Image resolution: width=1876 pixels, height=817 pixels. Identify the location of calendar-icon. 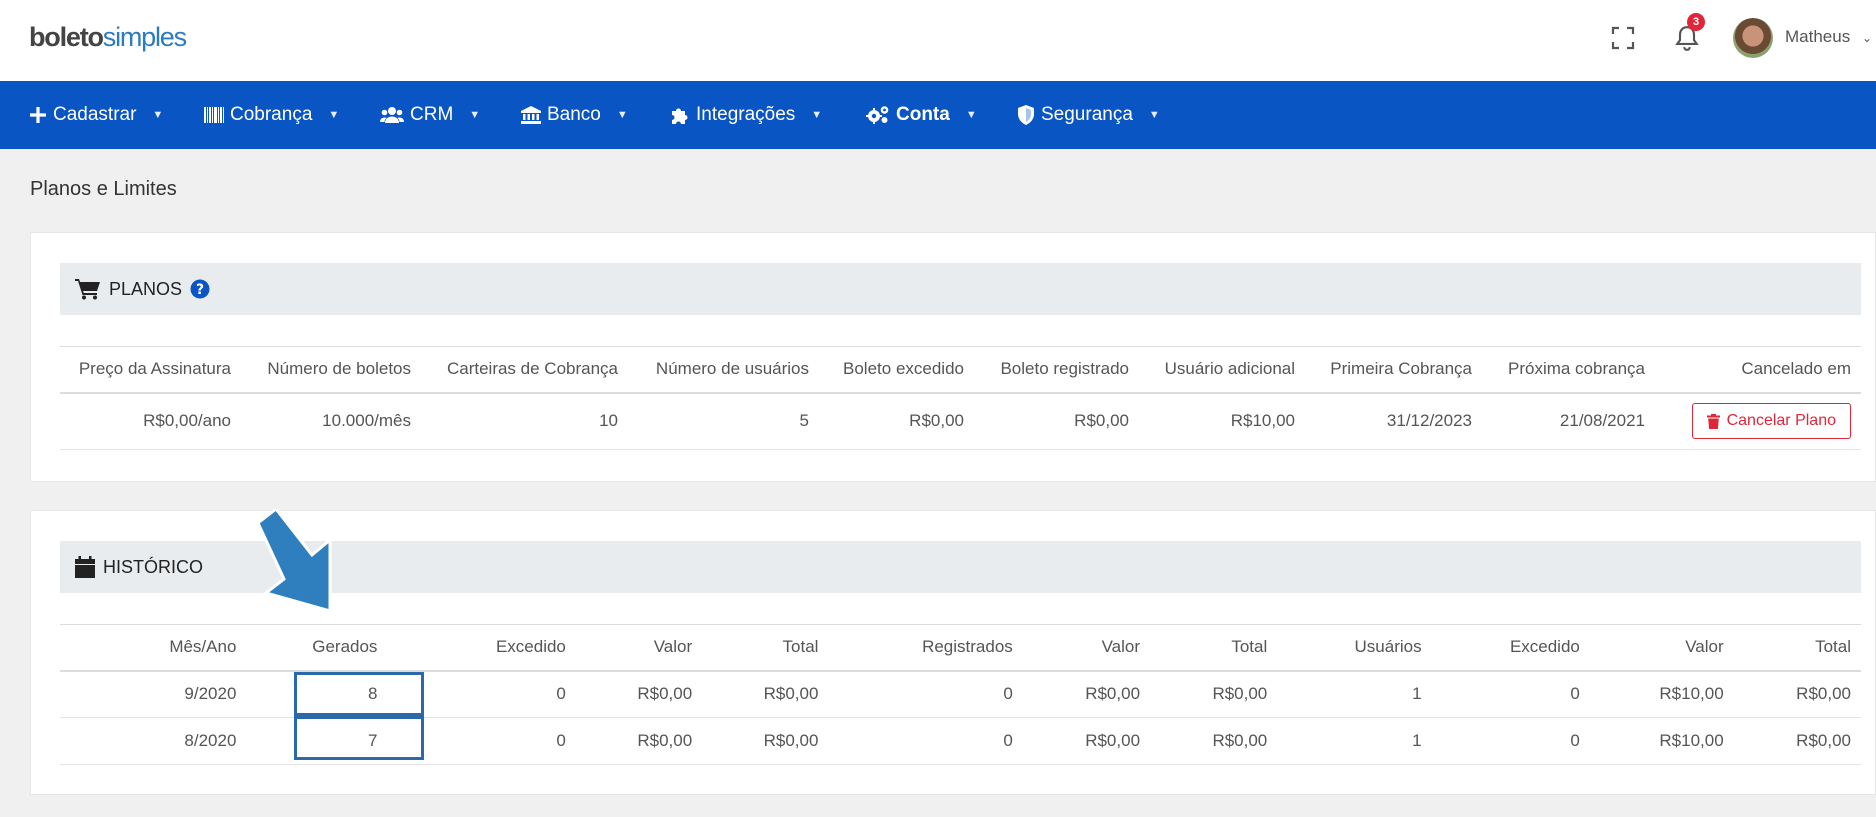
(85, 567).